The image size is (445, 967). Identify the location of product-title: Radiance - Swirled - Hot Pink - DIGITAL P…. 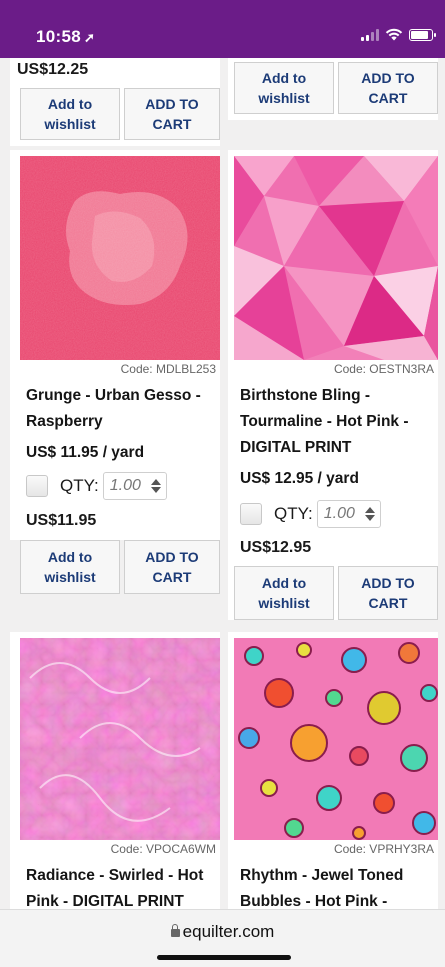
(123, 886).